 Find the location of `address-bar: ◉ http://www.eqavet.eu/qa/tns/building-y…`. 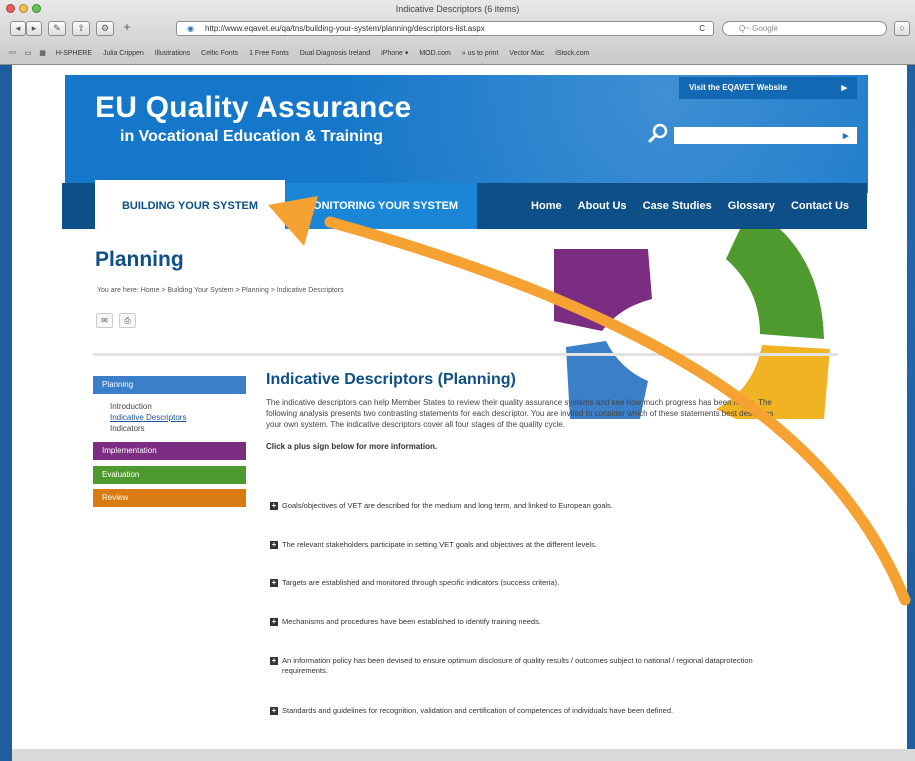

address-bar: ◉ http://www.eqavet.eu/qa/tns/building-y… is located at coordinates (445, 28).